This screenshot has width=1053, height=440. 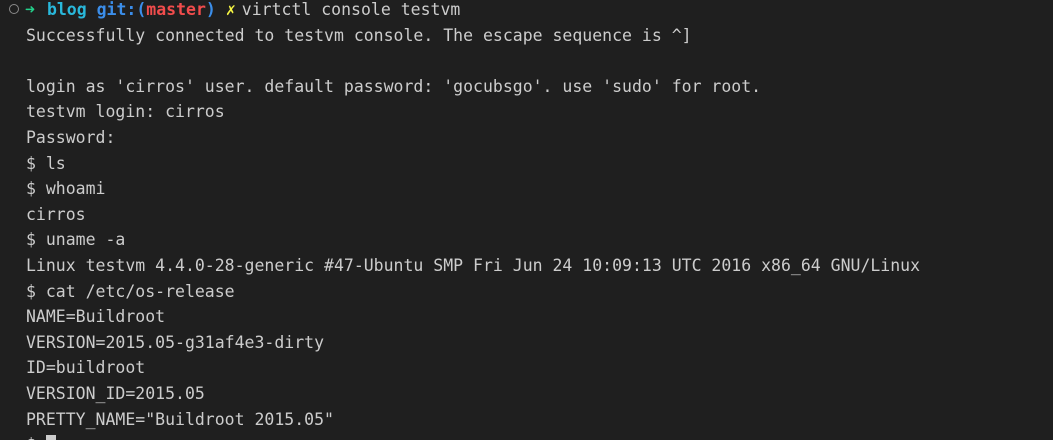 I want to click on output-line: $ uname -a, so click(x=76, y=240).